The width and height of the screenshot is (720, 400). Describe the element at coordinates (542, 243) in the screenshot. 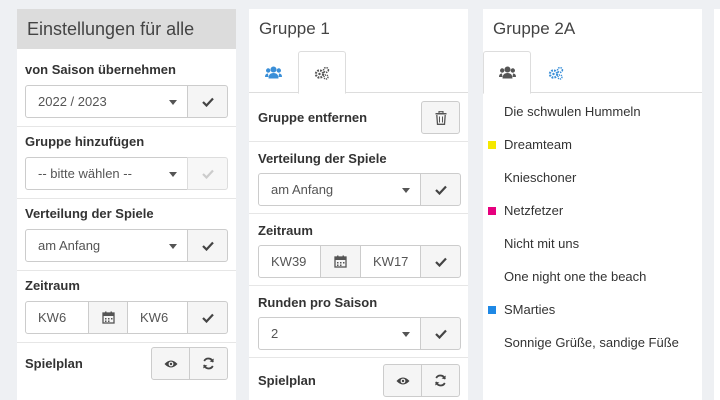

I see `team-name: Nicht mit uns` at that location.